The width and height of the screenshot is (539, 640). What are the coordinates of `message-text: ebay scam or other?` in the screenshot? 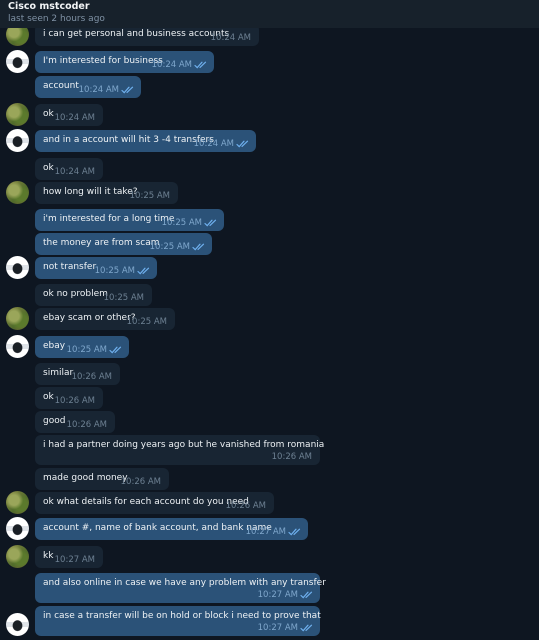 It's located at (89, 318).